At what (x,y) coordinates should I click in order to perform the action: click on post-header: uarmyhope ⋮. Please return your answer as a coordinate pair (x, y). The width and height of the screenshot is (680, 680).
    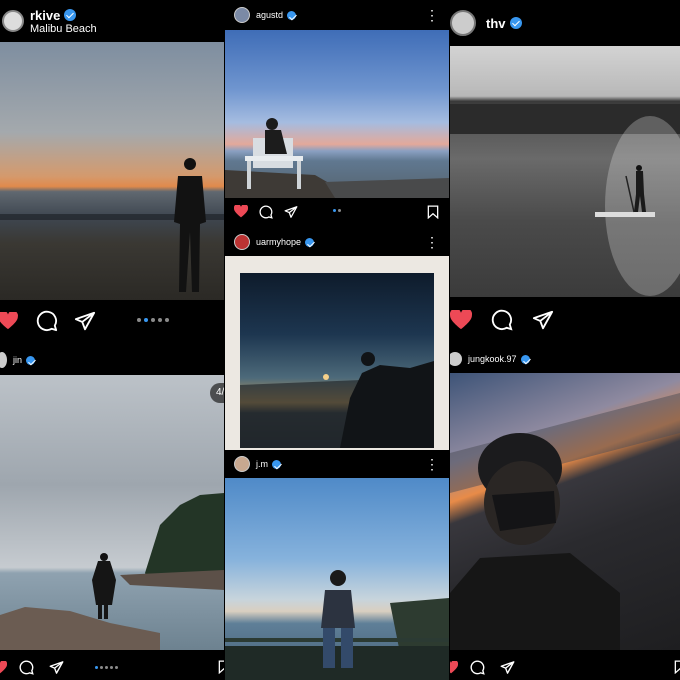
    Looking at the image, I should click on (337, 242).